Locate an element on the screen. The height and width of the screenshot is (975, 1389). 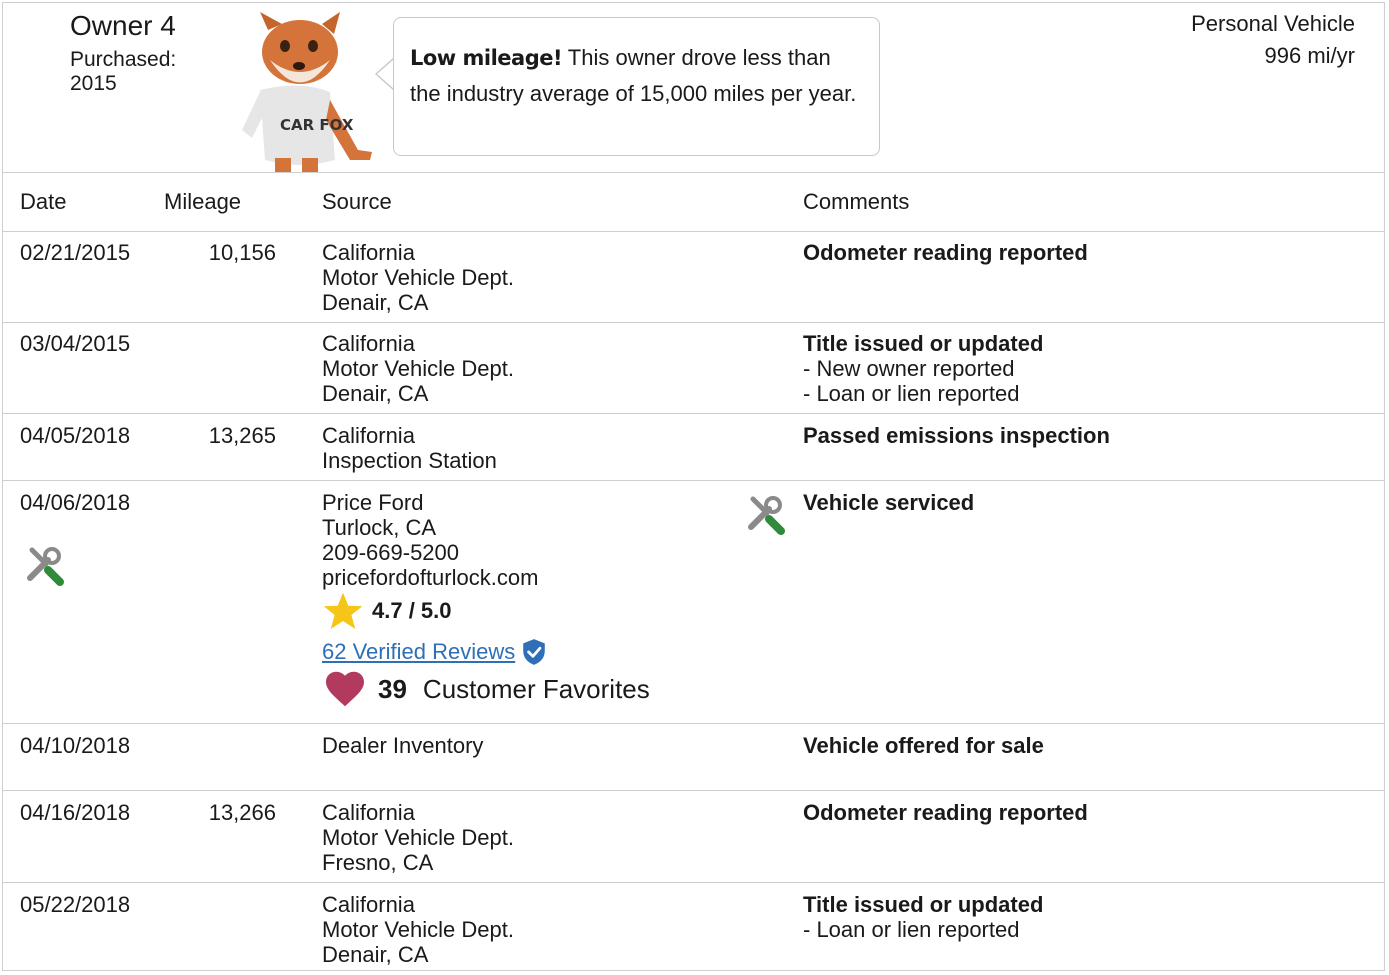
header-date: Date is located at coordinates (43, 201).